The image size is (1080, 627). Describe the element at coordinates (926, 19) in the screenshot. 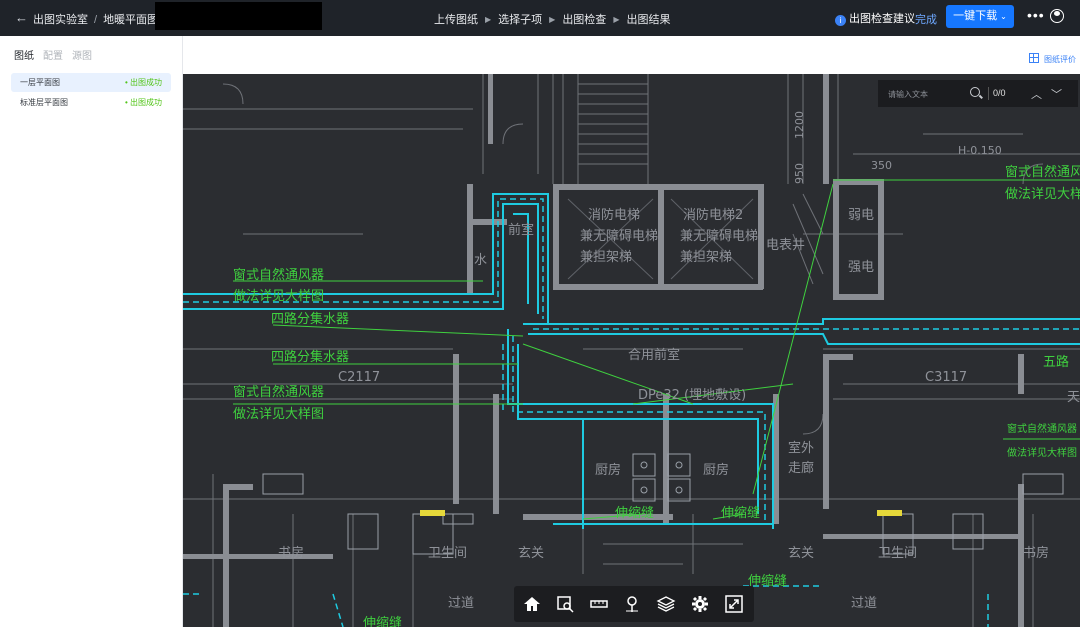

I see `done-button: 完成` at that location.